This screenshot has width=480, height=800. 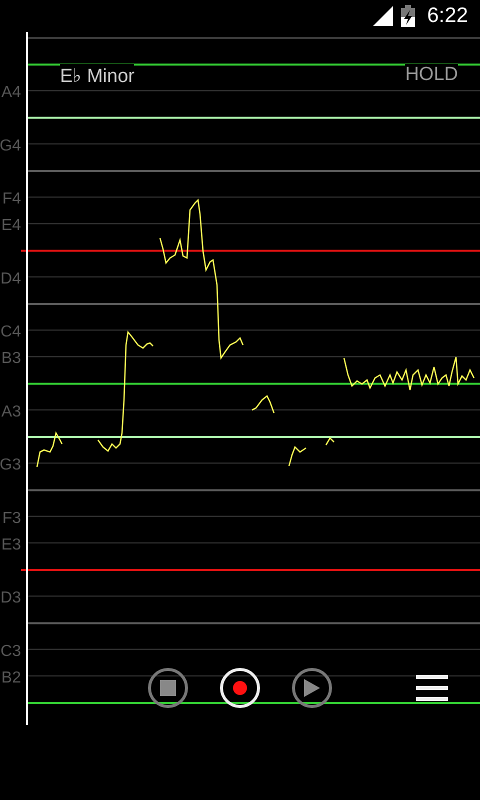 I want to click on note-label: F3, so click(x=11, y=518).